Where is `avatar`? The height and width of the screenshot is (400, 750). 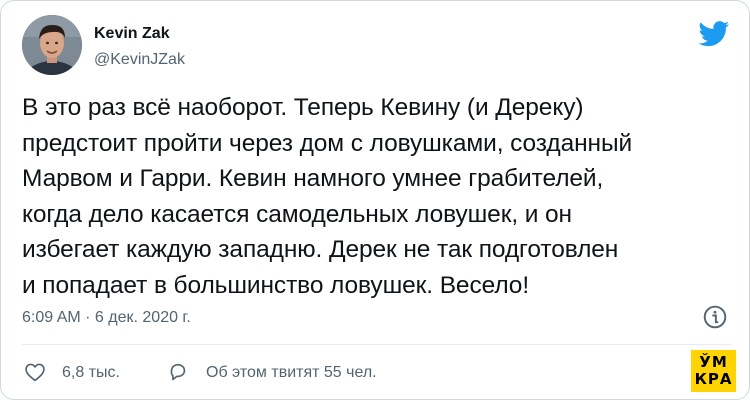 avatar is located at coordinates (52, 45).